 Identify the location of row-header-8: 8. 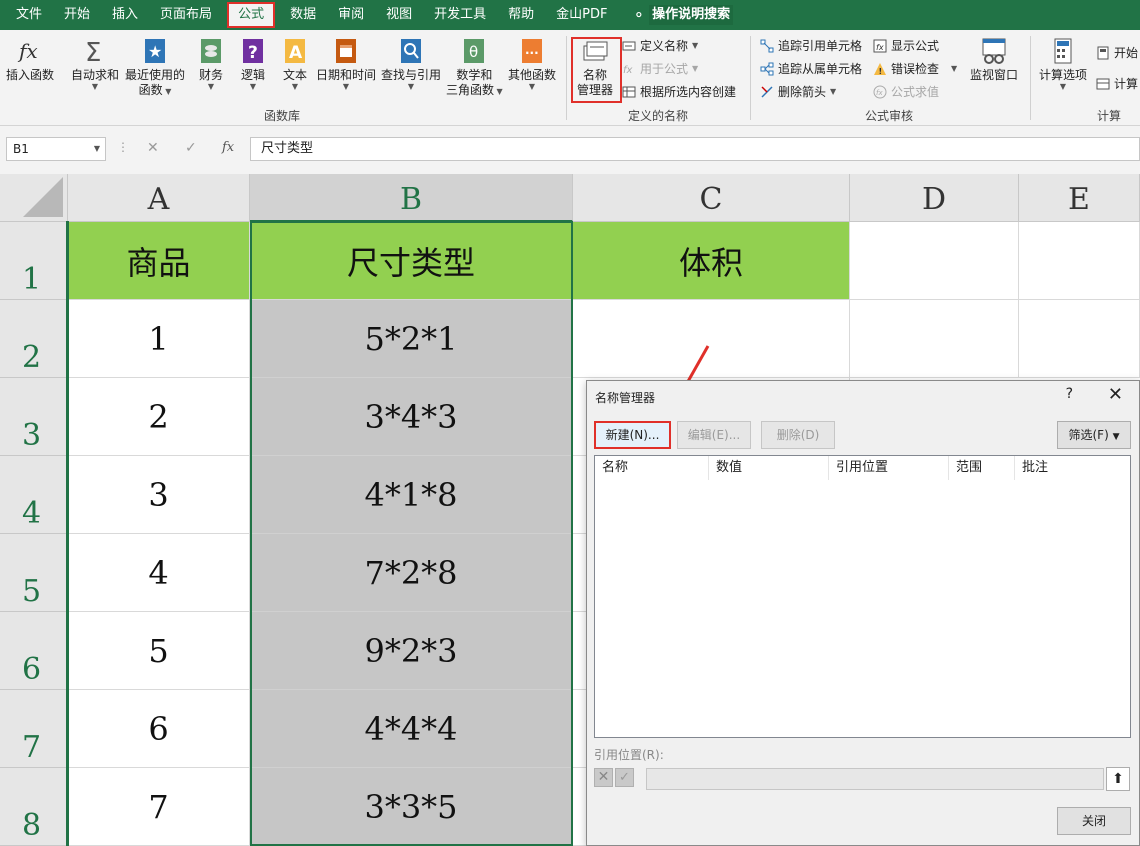
(34, 807).